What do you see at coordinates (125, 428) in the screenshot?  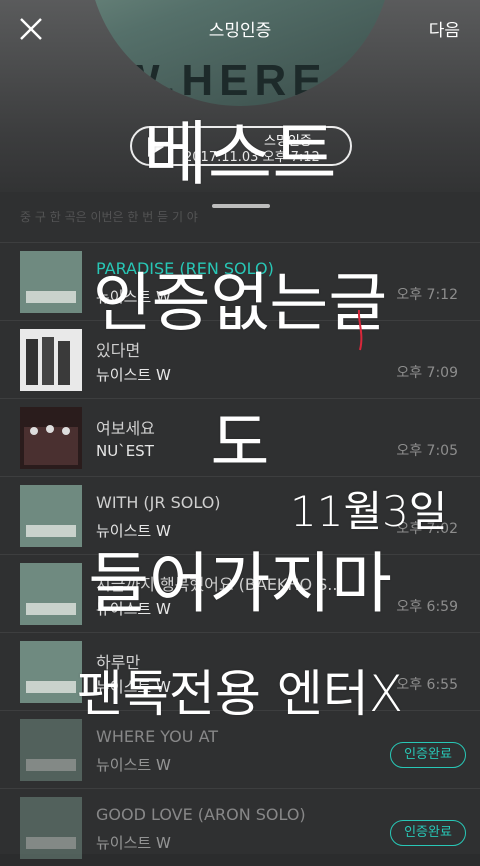 I see `song-title: 여보세요` at bounding box center [125, 428].